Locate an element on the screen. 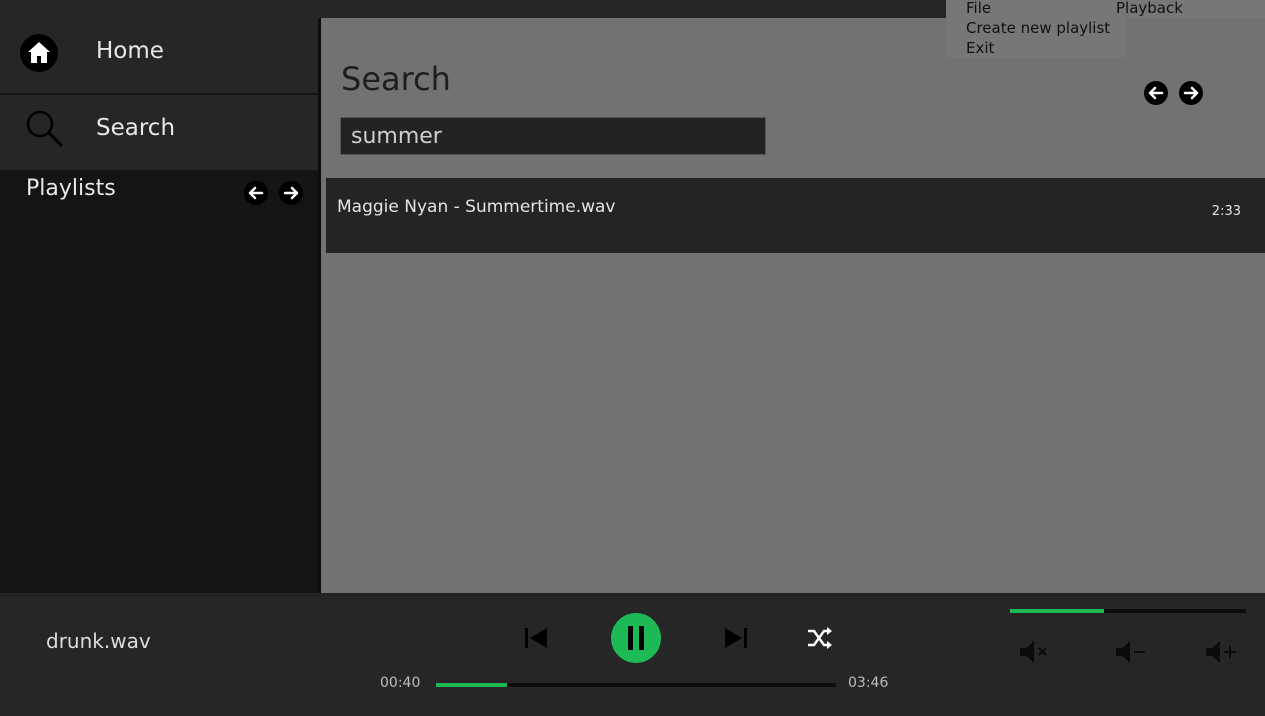 The height and width of the screenshot is (716, 1265). playback-menu: Playback is located at coordinates (1188, 9).